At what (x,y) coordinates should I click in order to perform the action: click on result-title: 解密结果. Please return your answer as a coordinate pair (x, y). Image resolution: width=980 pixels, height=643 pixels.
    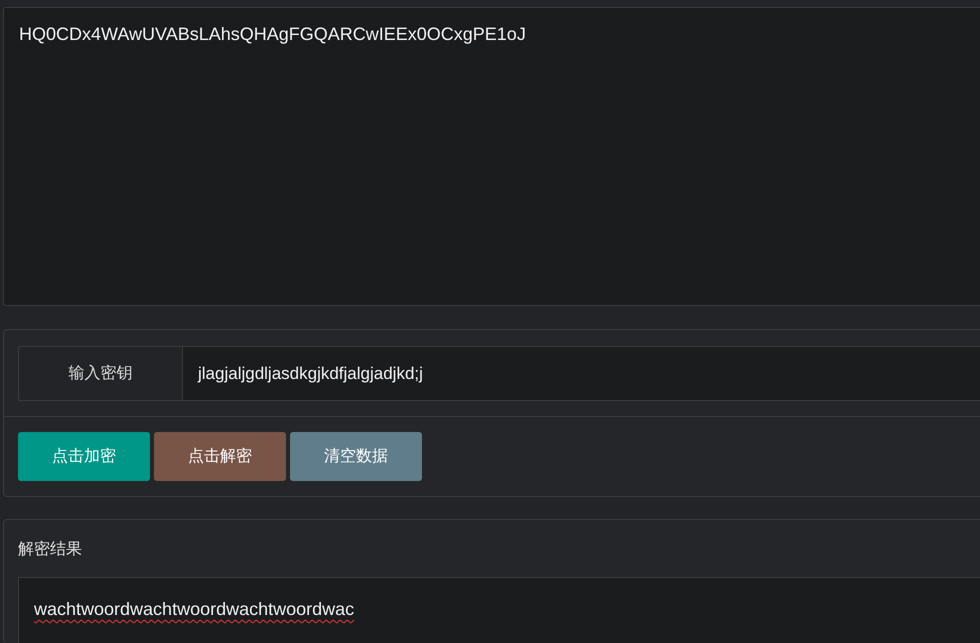
    Looking at the image, I should click on (50, 550).